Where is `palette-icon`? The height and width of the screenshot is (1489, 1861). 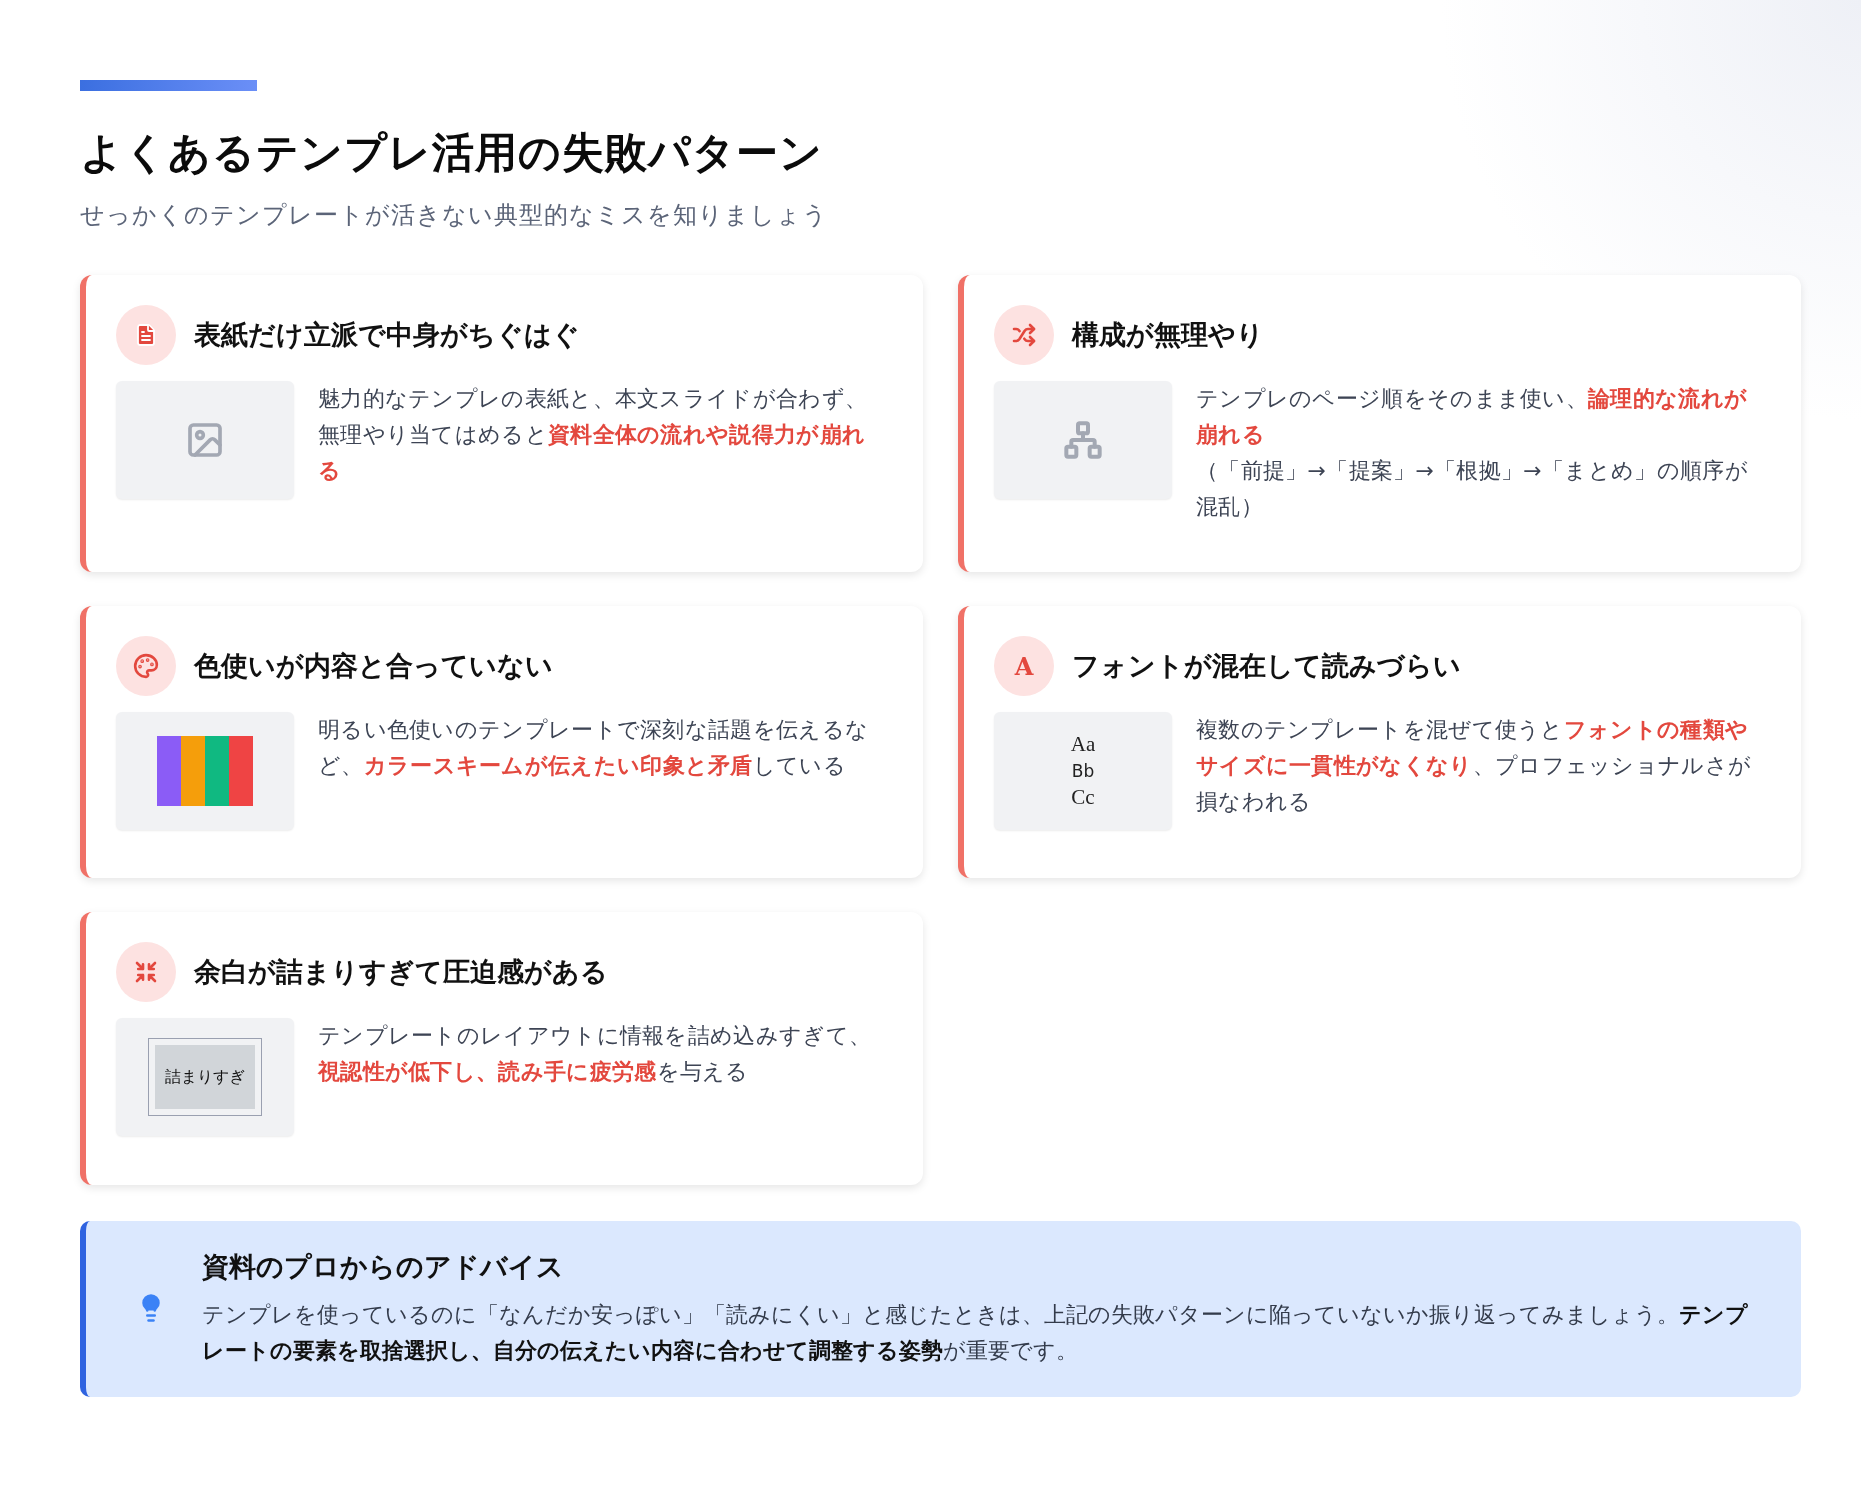 palette-icon is located at coordinates (146, 666).